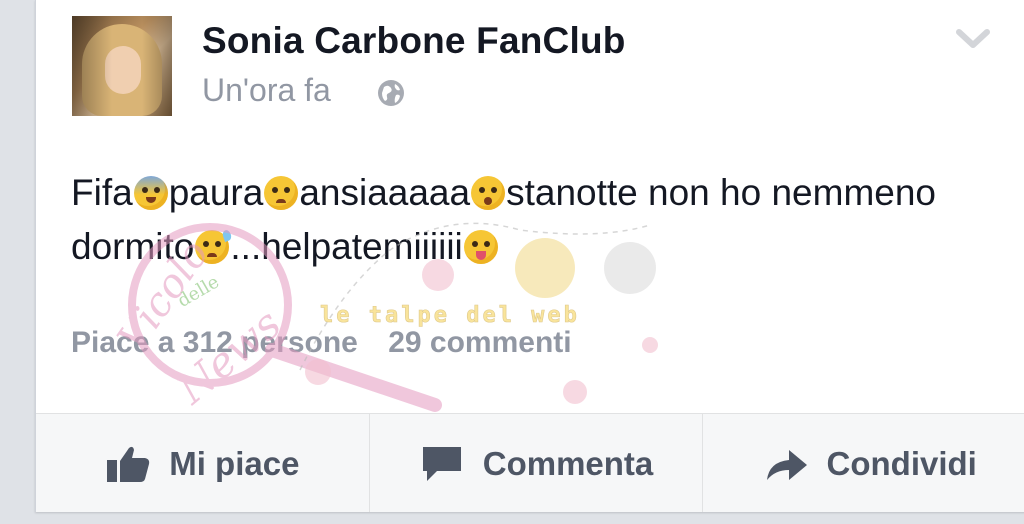  What do you see at coordinates (385, 192) in the screenshot?
I see `post-text-segment: ansiaaaaa` at bounding box center [385, 192].